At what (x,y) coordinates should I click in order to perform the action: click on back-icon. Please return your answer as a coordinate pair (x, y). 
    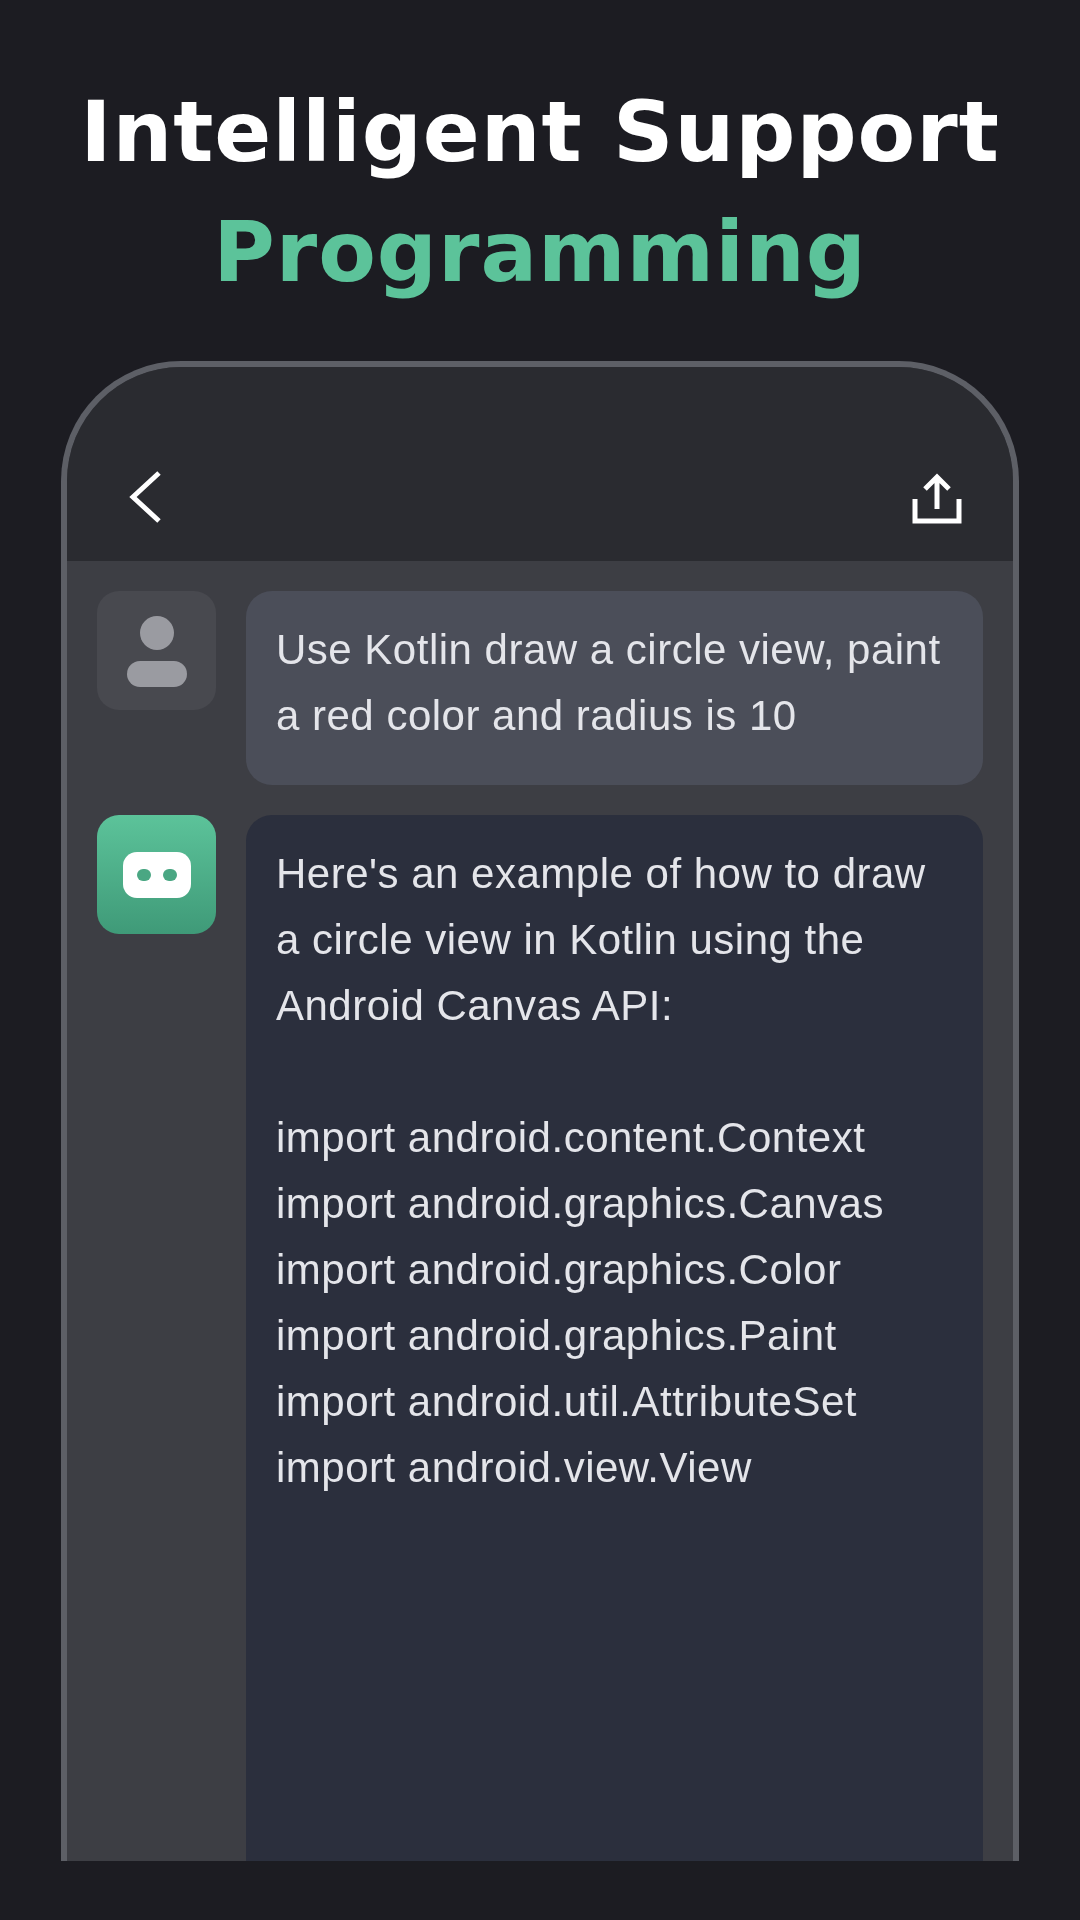
    Looking at the image, I should click on (145, 497).